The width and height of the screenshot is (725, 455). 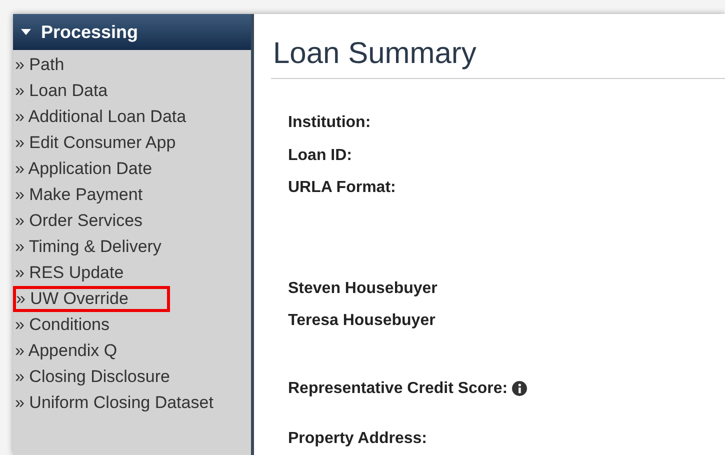 What do you see at coordinates (116, 247) in the screenshot?
I see `sidebar-link: » Timing & Delivery` at bounding box center [116, 247].